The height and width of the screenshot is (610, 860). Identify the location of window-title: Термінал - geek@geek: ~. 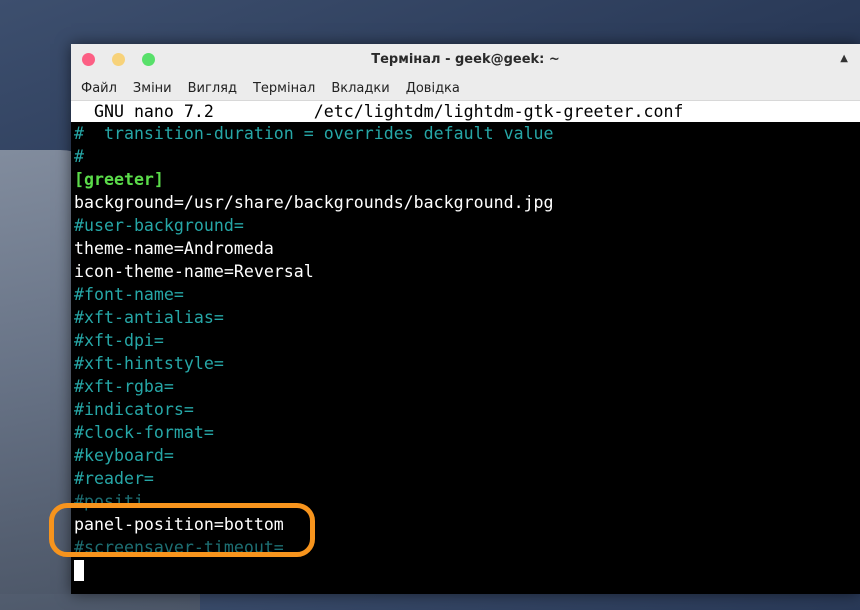
(465, 59).